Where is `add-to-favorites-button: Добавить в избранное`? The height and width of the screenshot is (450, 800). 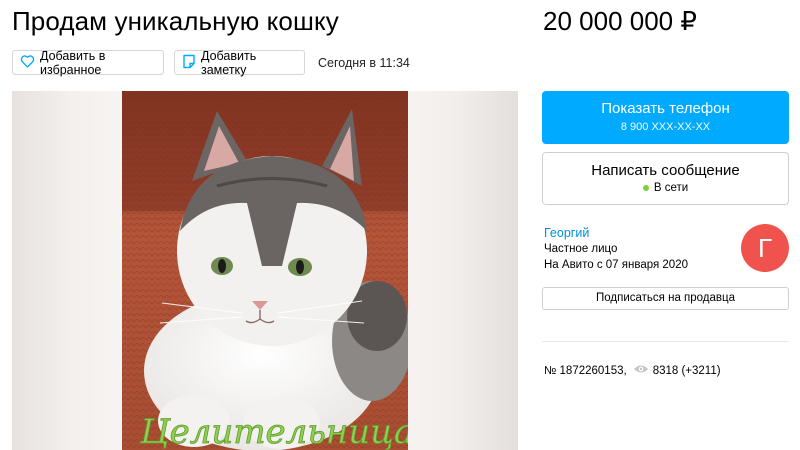 add-to-favorites-button: Добавить в избранное is located at coordinates (88, 62).